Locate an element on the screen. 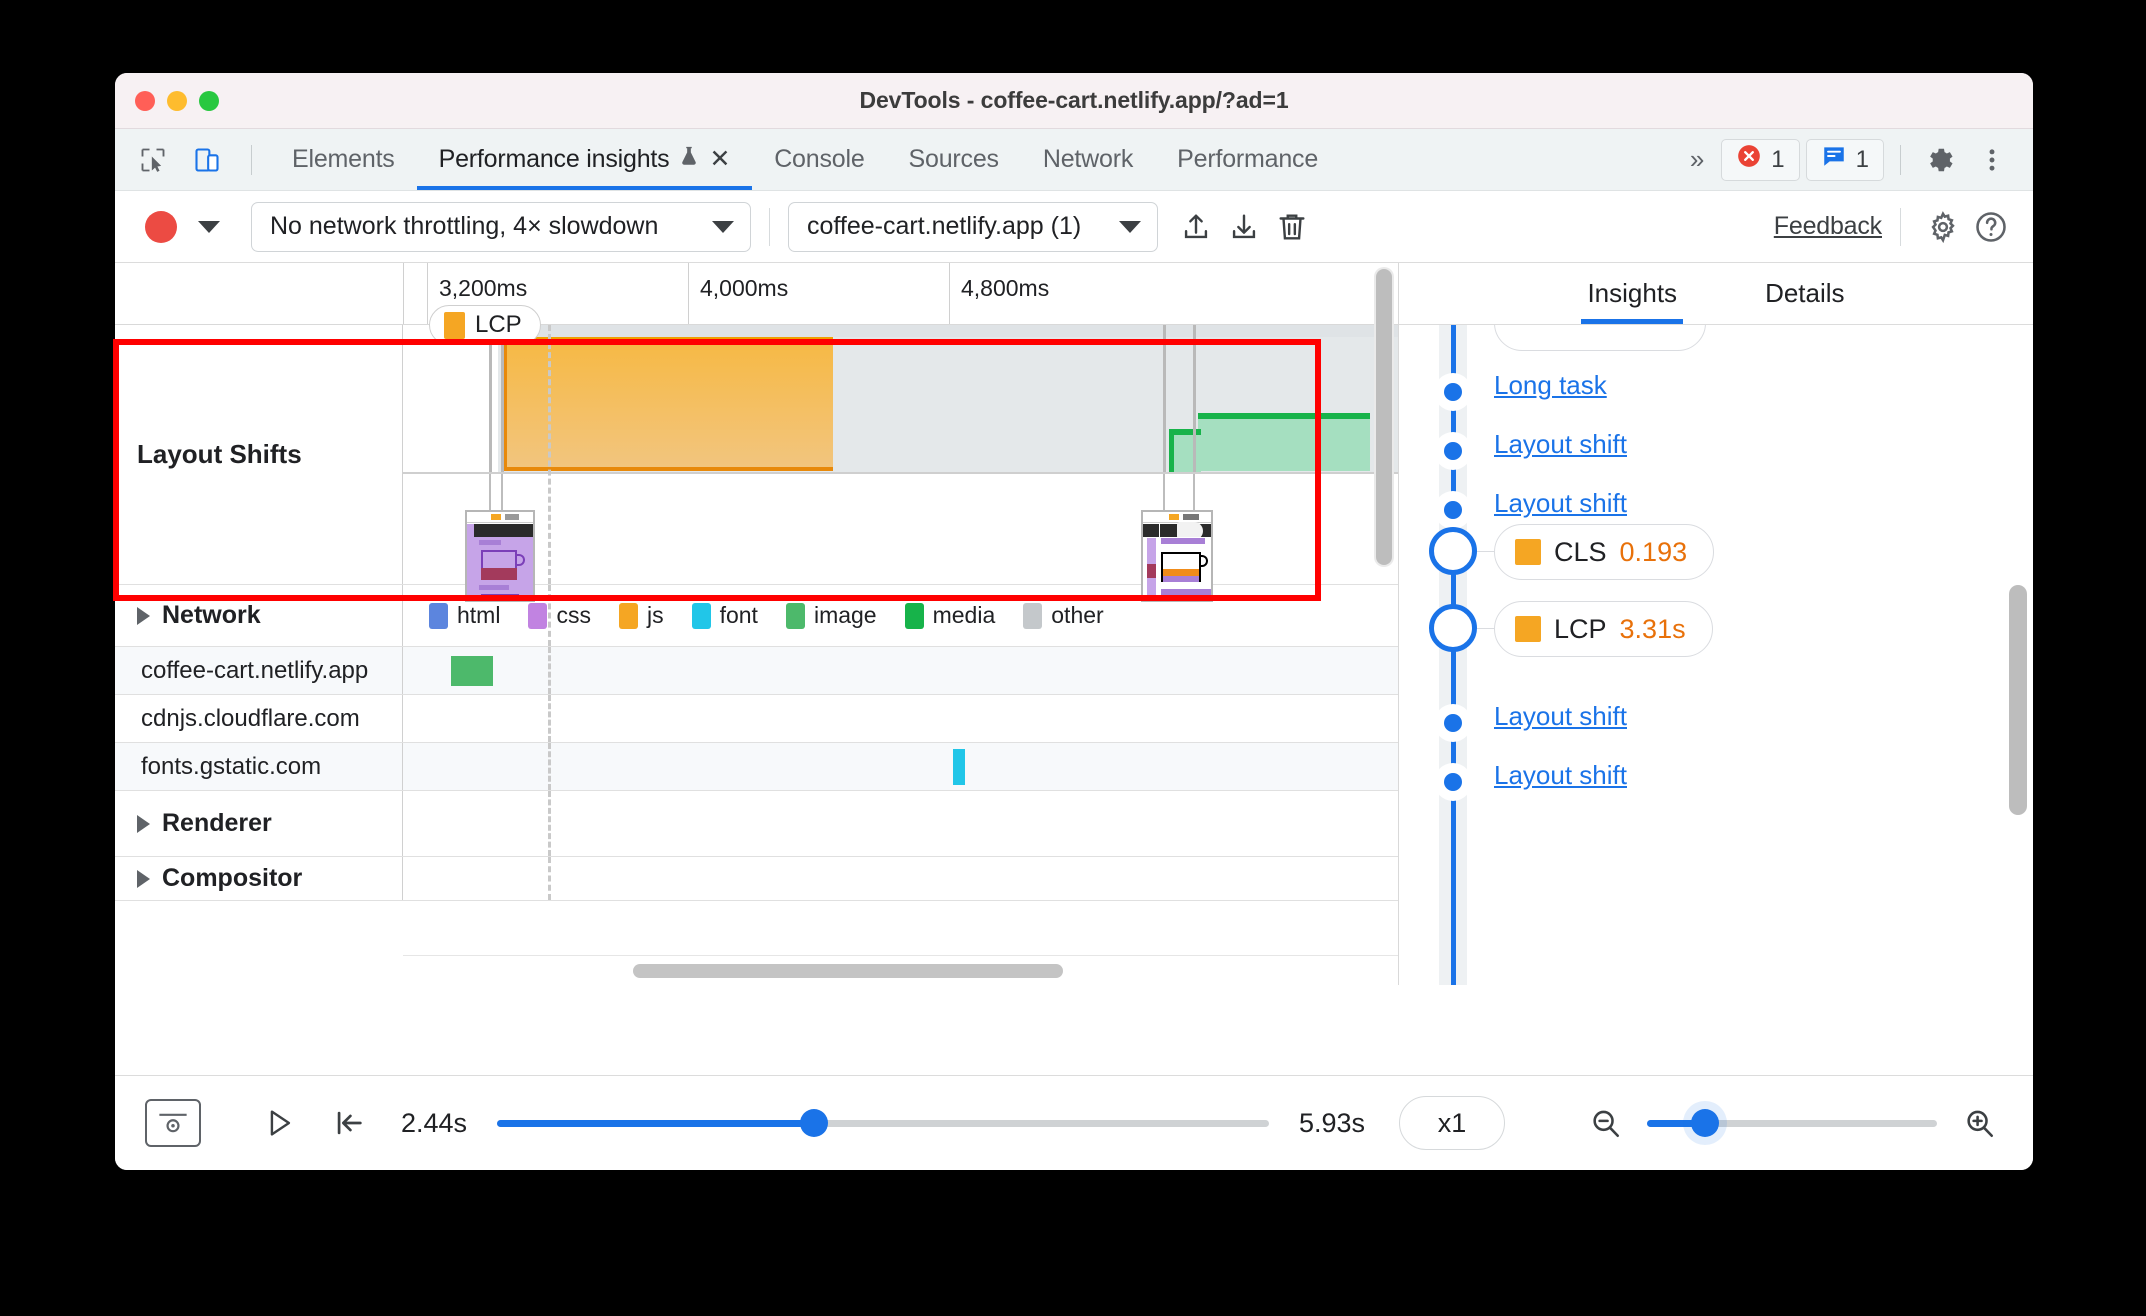  partial-metric-chip is located at coordinates (1600, 338).